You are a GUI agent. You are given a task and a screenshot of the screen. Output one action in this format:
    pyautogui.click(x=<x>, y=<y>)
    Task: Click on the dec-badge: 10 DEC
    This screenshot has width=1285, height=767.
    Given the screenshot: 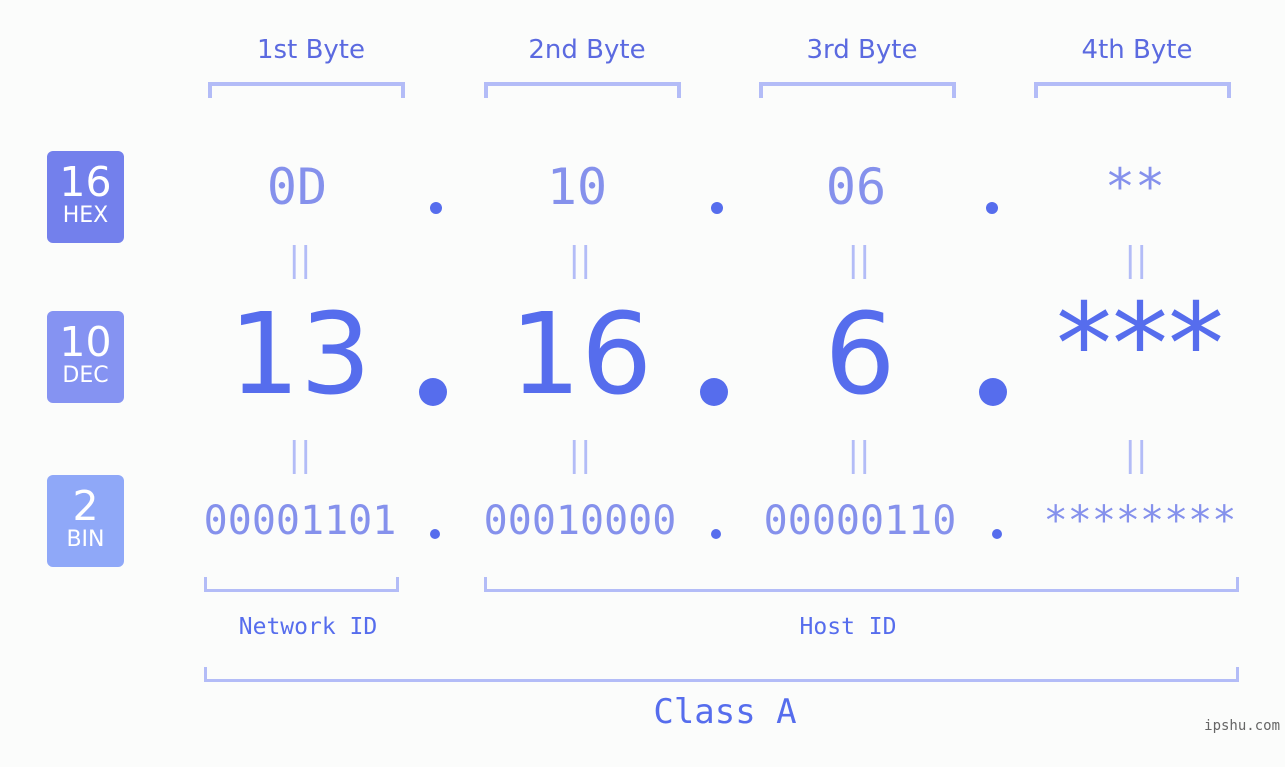 What is the action you would take?
    pyautogui.click(x=85, y=357)
    